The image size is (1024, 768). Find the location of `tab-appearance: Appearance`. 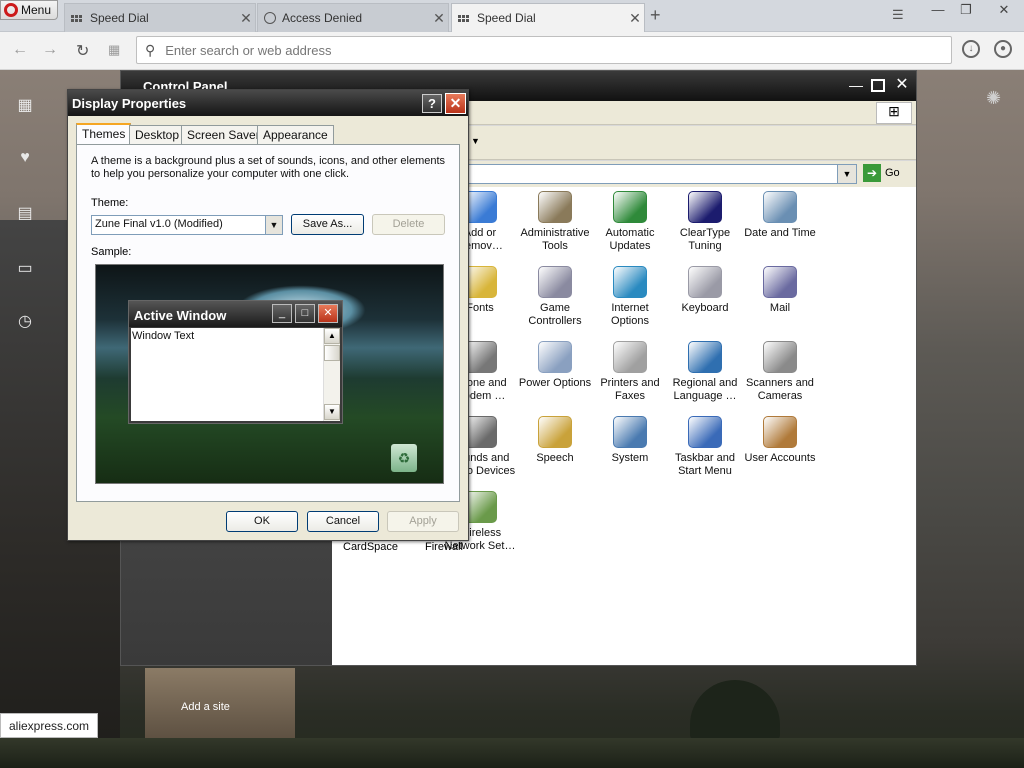

tab-appearance: Appearance is located at coordinates (295, 135).